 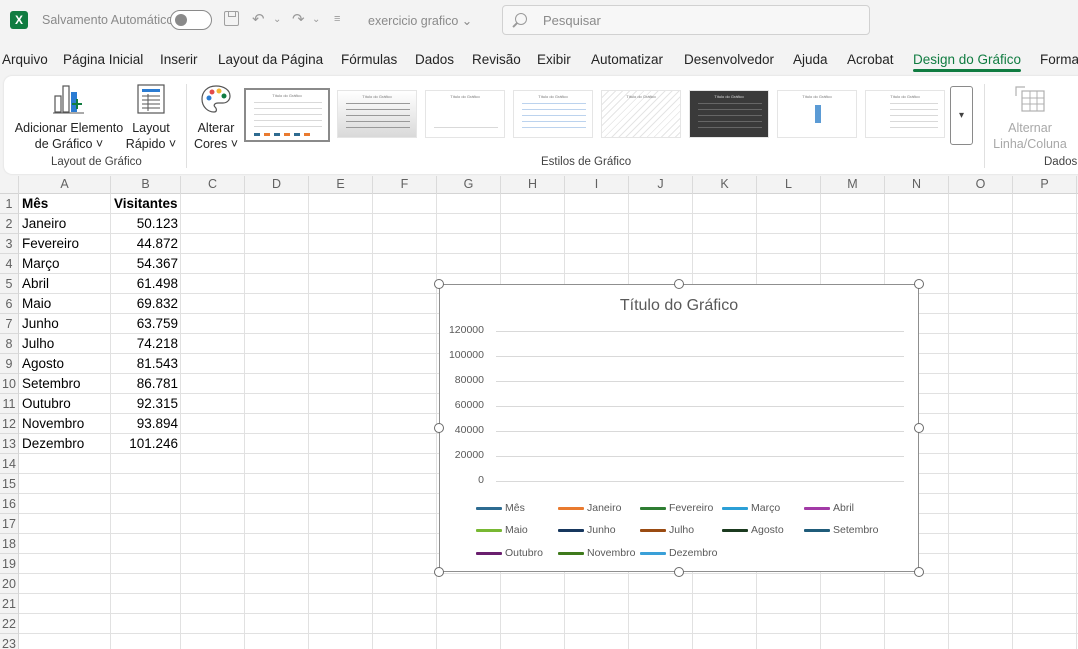 What do you see at coordinates (9, 204) in the screenshot?
I see `row-header-1: 1` at bounding box center [9, 204].